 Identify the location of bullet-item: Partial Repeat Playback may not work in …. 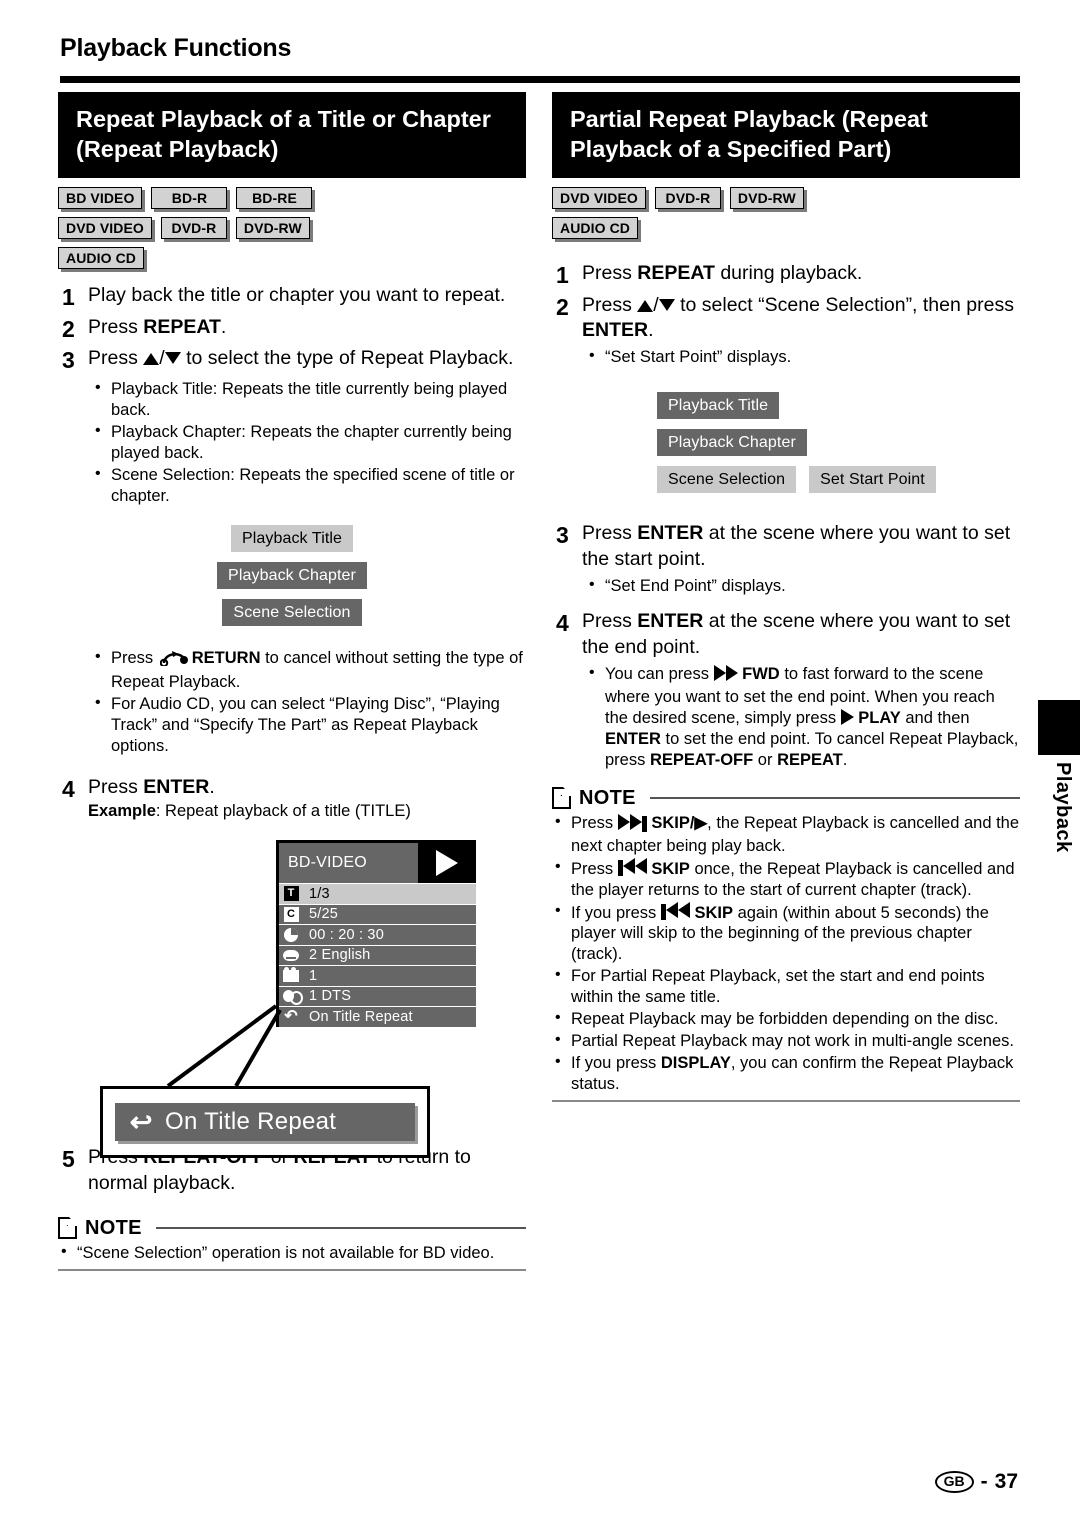
(786, 1041).